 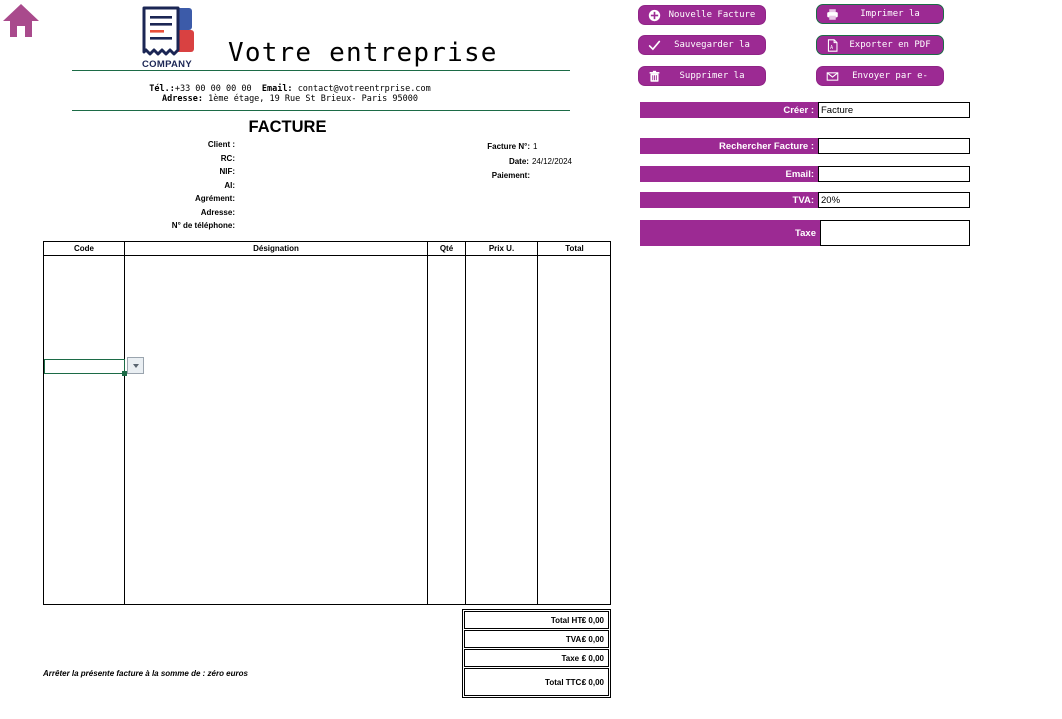 I want to click on selected-code-cell, so click(x=85, y=367).